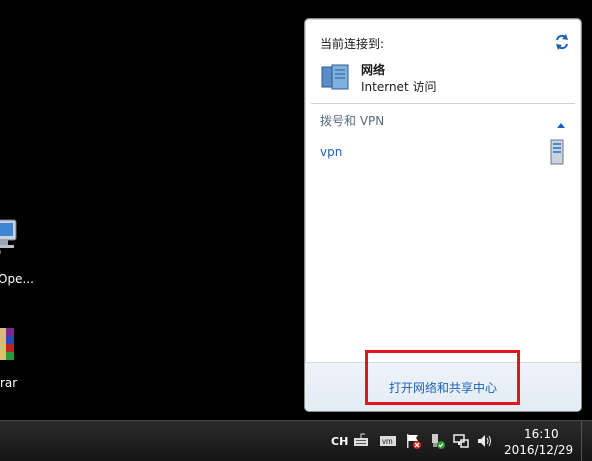  I want to click on svg-text: vm, so click(387, 441).